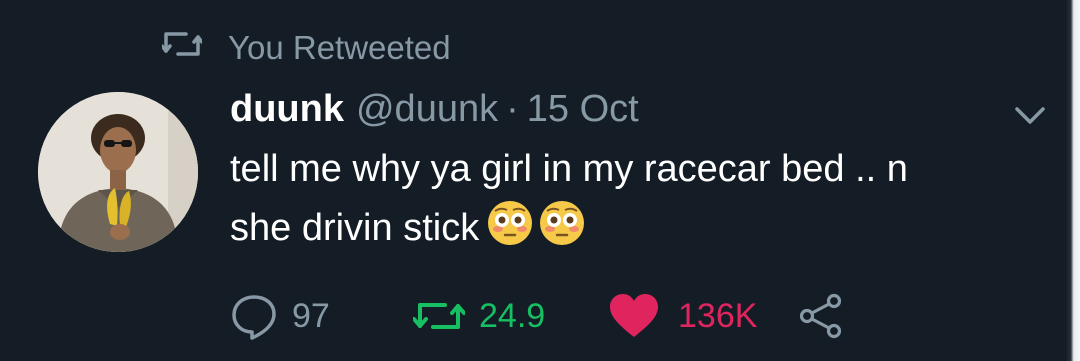 This screenshot has height=361, width=1080. What do you see at coordinates (640, 231) in the screenshot?
I see `tweet-text-line-2: she drivin stick` at bounding box center [640, 231].